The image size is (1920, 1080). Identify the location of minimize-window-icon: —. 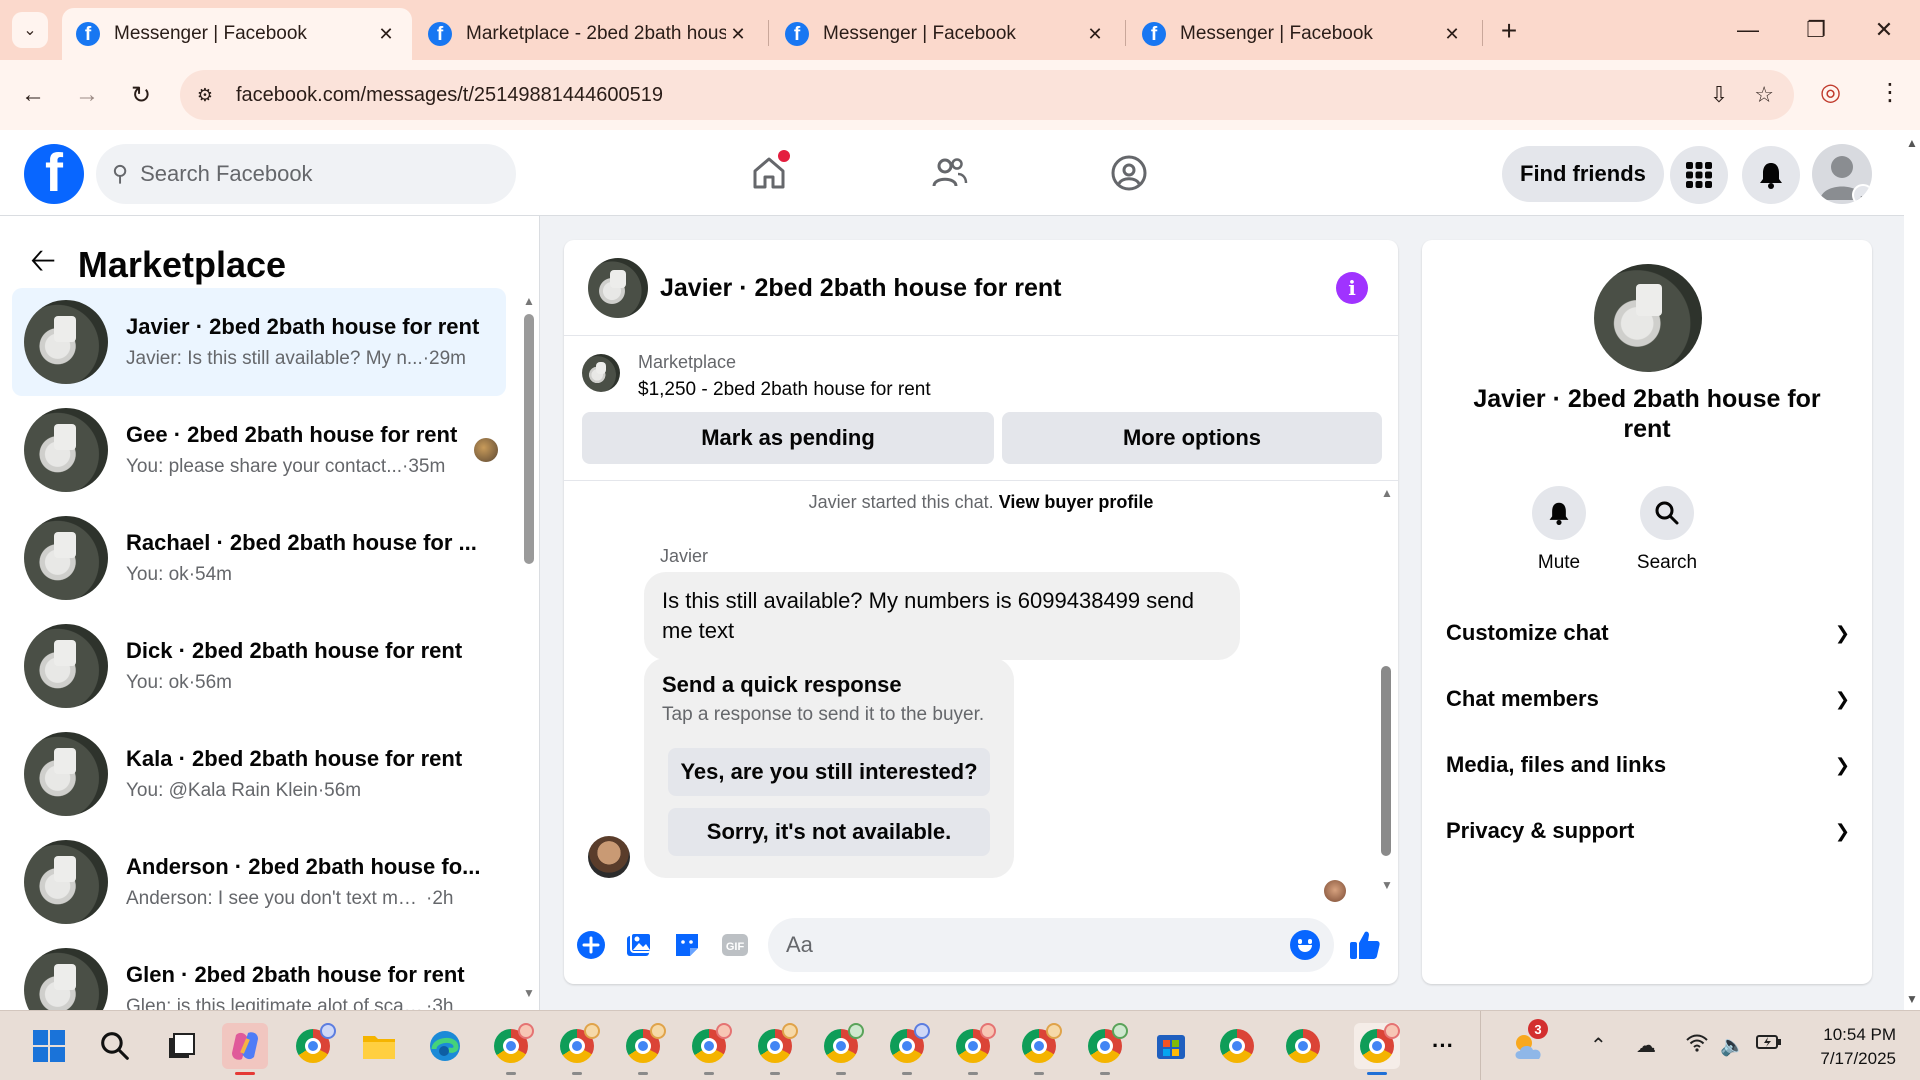
(1748, 30).